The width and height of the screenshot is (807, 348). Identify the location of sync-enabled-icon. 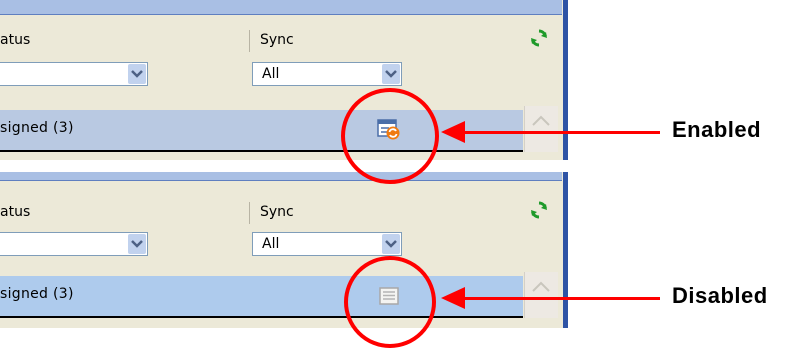
(389, 130).